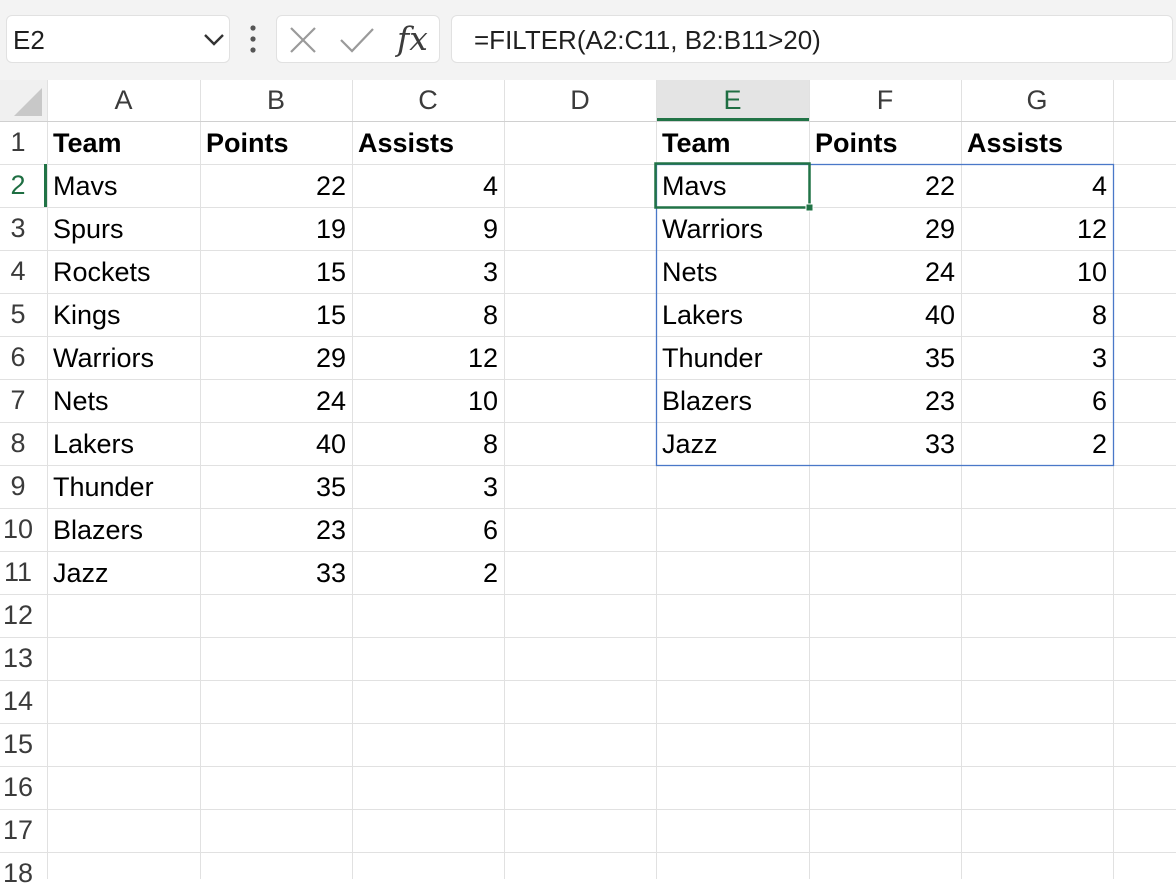 The width and height of the screenshot is (1176, 895). Describe the element at coordinates (732, 185) in the screenshot. I see `filtered-table-cell: Mavs` at that location.